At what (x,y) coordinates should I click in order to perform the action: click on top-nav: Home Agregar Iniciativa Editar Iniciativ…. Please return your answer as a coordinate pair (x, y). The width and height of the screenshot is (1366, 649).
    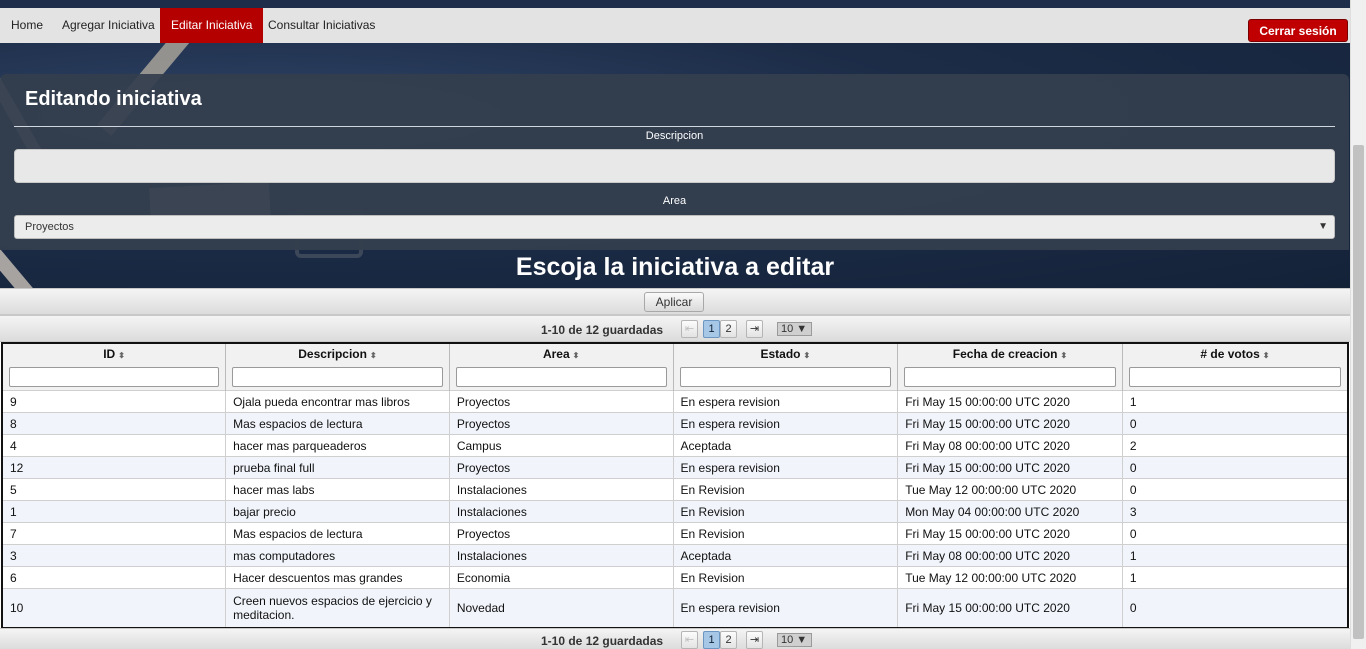
    Looking at the image, I should click on (675, 25).